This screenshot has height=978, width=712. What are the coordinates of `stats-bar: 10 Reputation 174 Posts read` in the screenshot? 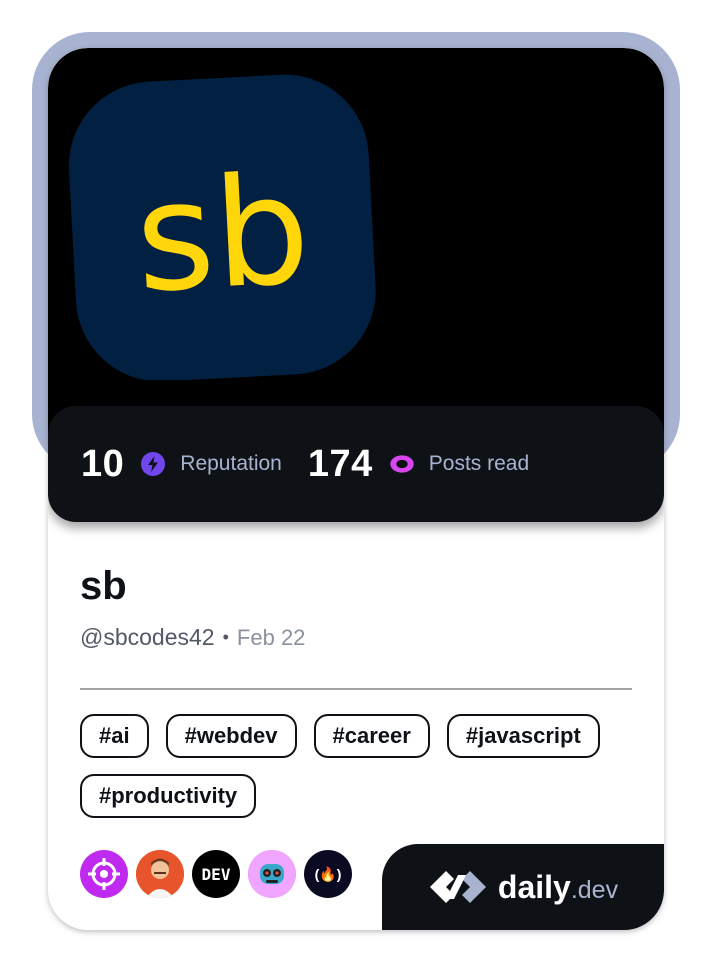 It's located at (356, 464).